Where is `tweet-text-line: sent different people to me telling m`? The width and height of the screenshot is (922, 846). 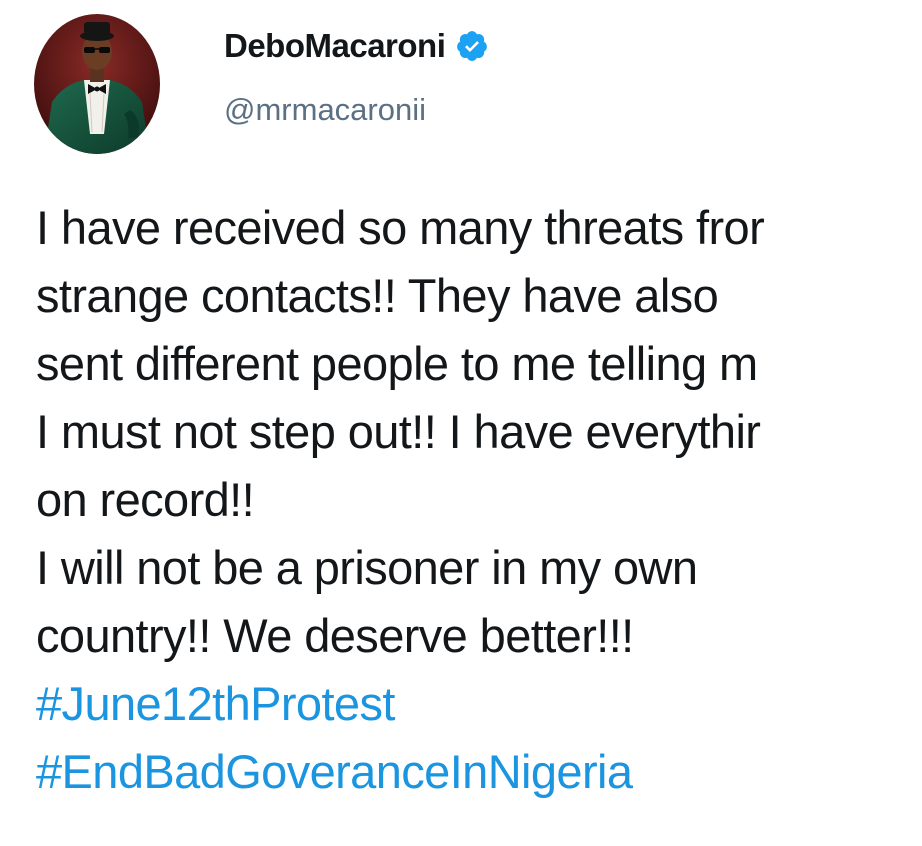
tweet-text-line: sent different people to me telling m is located at coordinates (397, 363).